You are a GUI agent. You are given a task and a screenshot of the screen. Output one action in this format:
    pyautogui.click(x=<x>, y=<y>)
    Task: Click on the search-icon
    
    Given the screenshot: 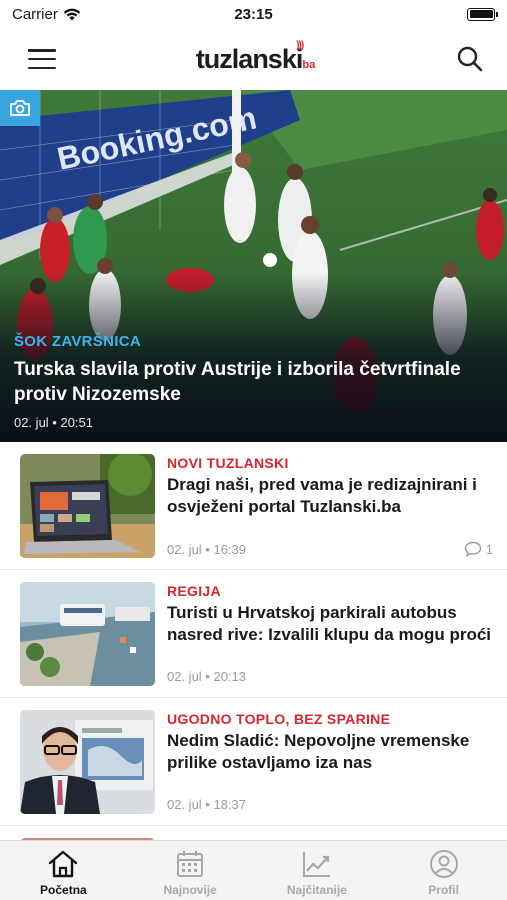 What is the action you would take?
    pyautogui.click(x=470, y=59)
    